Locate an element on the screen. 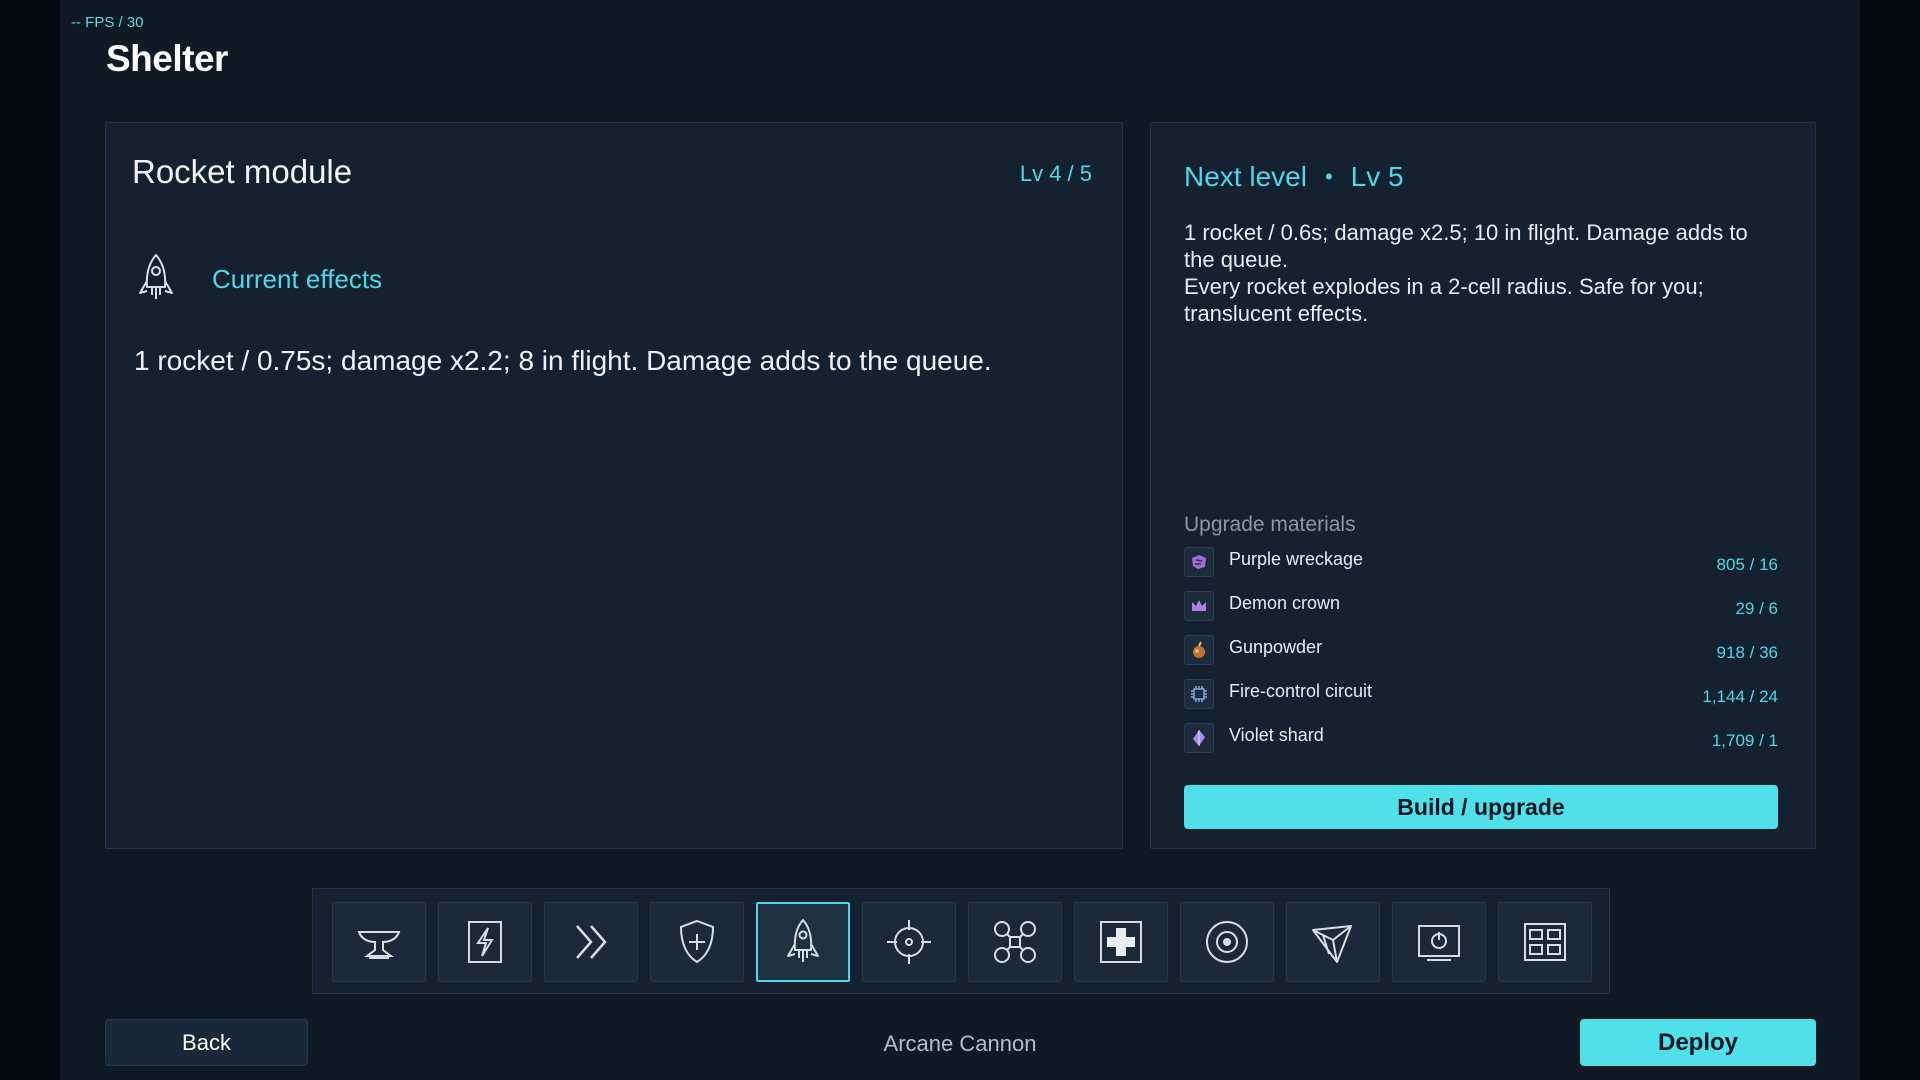 The height and width of the screenshot is (1080, 1920). gunpowder-icon is located at coordinates (1199, 650).